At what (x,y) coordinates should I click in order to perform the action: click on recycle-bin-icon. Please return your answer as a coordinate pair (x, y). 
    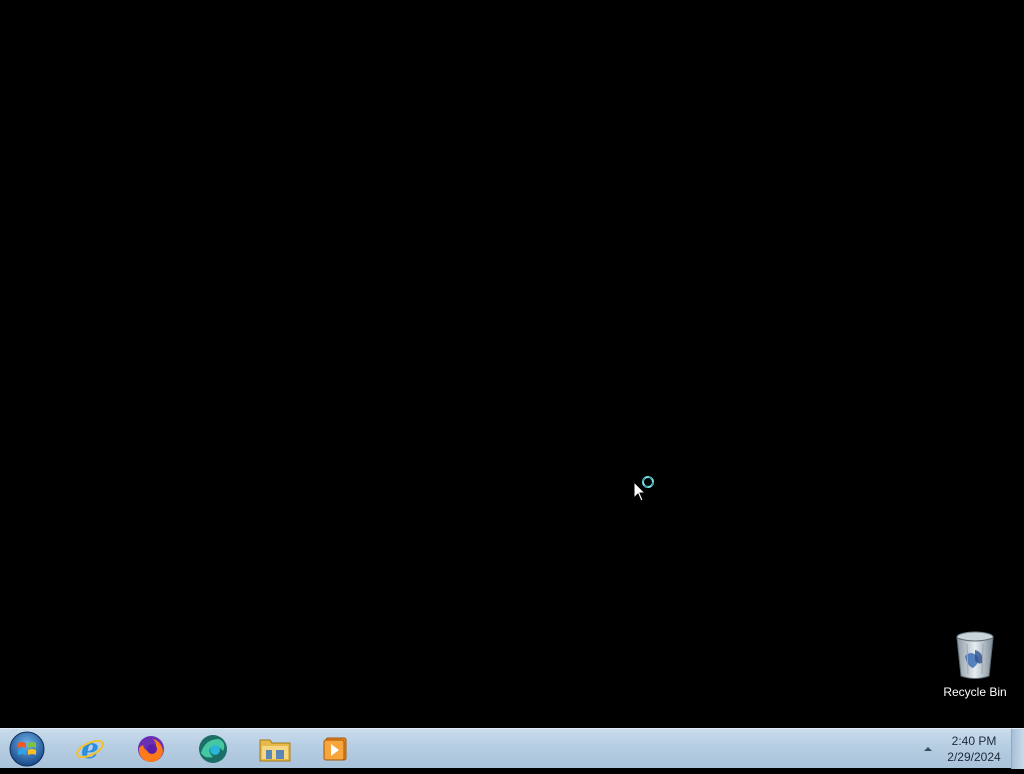
    Looking at the image, I should click on (975, 656).